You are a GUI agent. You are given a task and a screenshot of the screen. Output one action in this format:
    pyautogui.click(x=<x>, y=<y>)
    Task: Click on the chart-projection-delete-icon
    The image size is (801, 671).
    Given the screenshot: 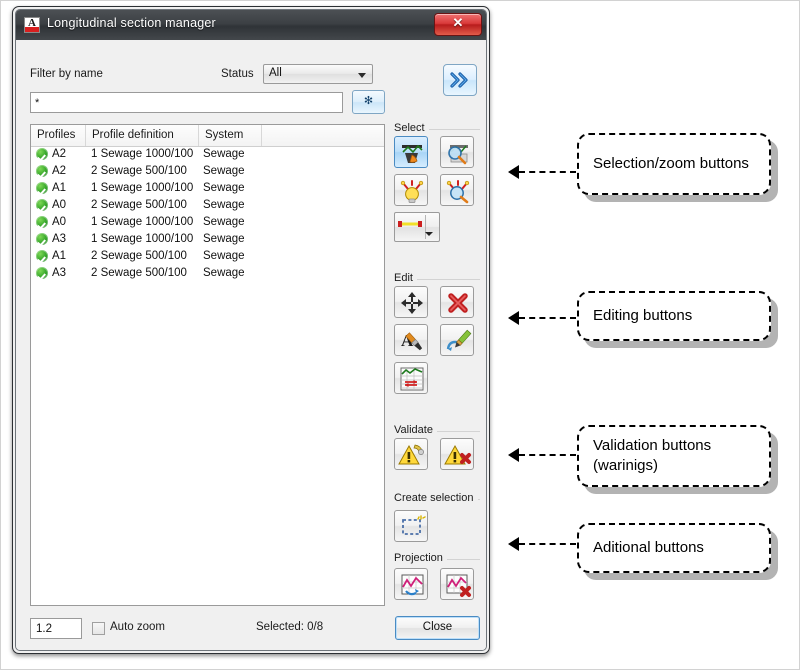 What is the action you would take?
    pyautogui.click(x=458, y=585)
    